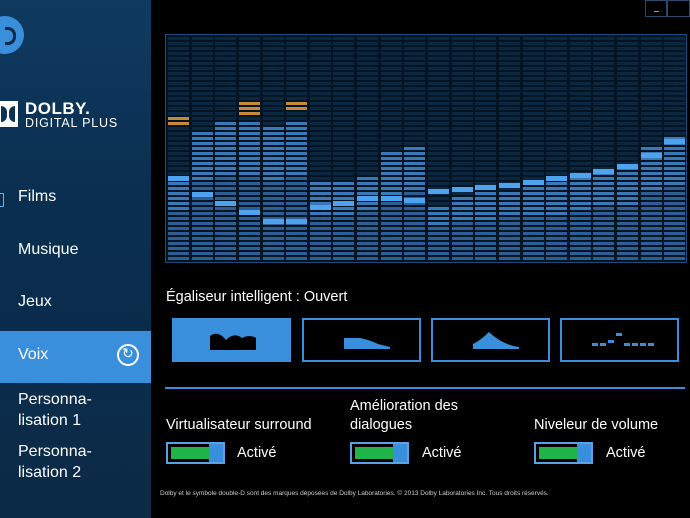 The height and width of the screenshot is (518, 690). I want to click on preset-manual-button, so click(619, 340).